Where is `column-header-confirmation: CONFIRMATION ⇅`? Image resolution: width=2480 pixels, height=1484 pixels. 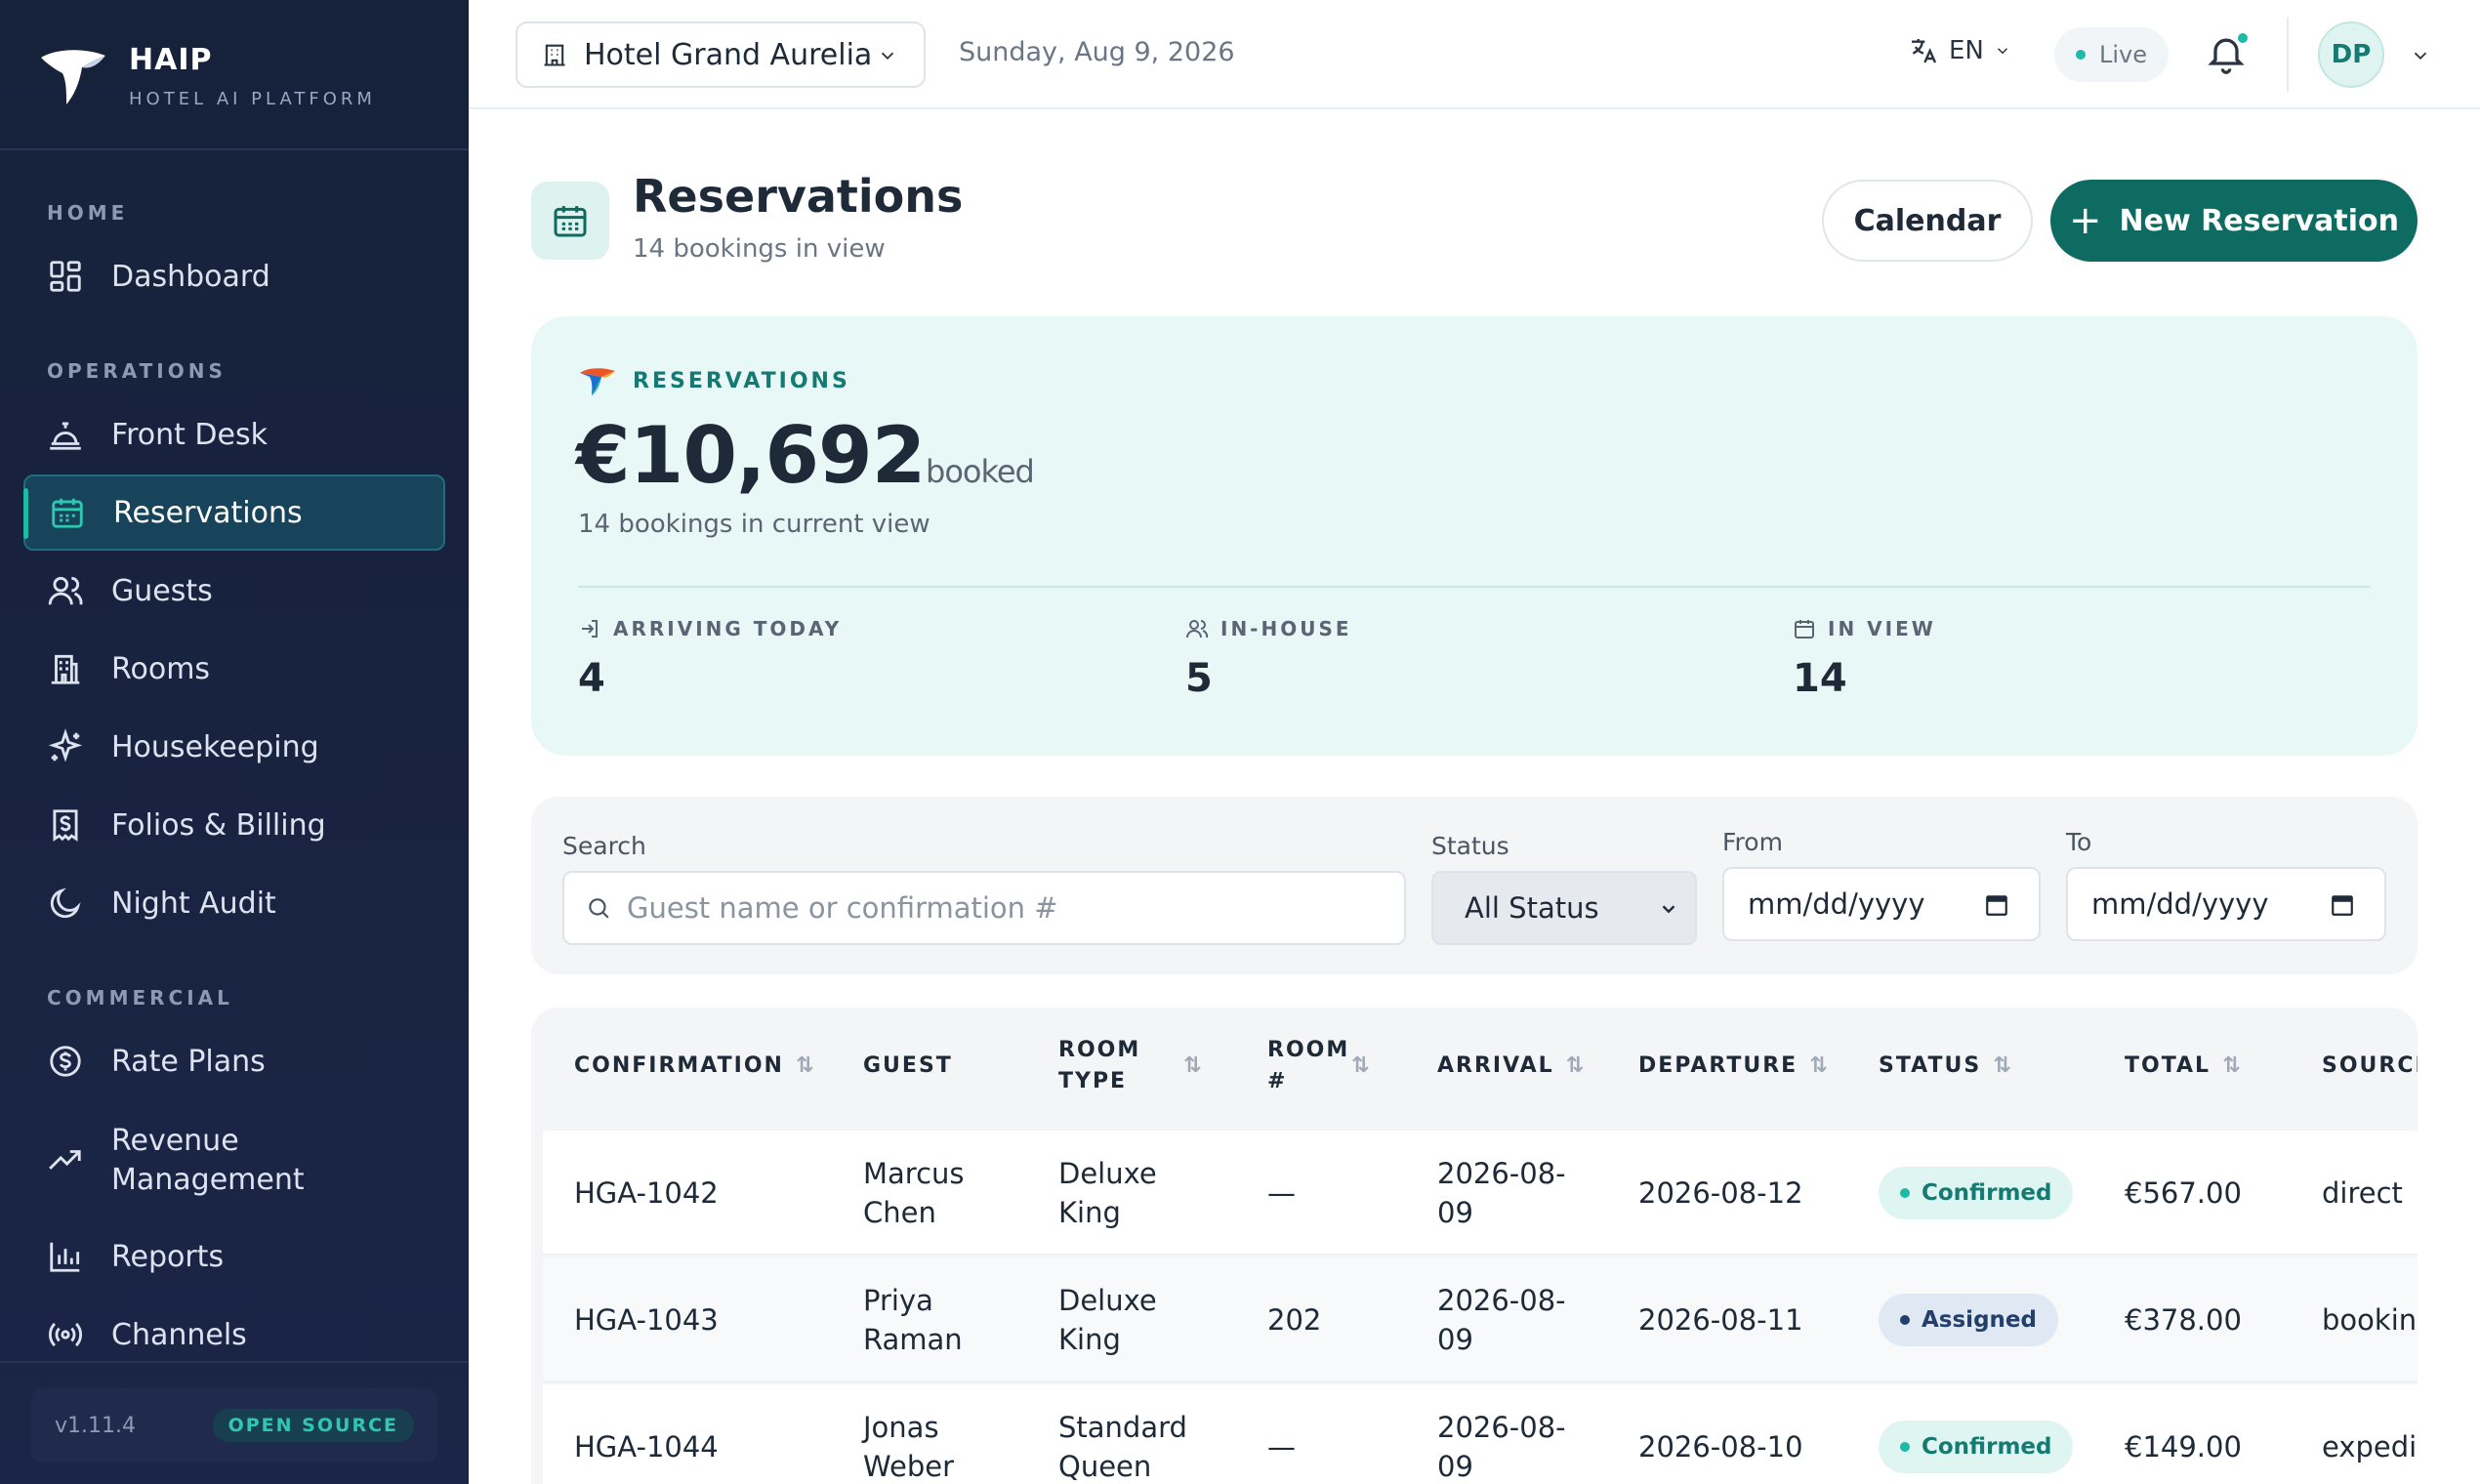
column-header-confirmation: CONFIRMATION ⇅ is located at coordinates (694, 1066).